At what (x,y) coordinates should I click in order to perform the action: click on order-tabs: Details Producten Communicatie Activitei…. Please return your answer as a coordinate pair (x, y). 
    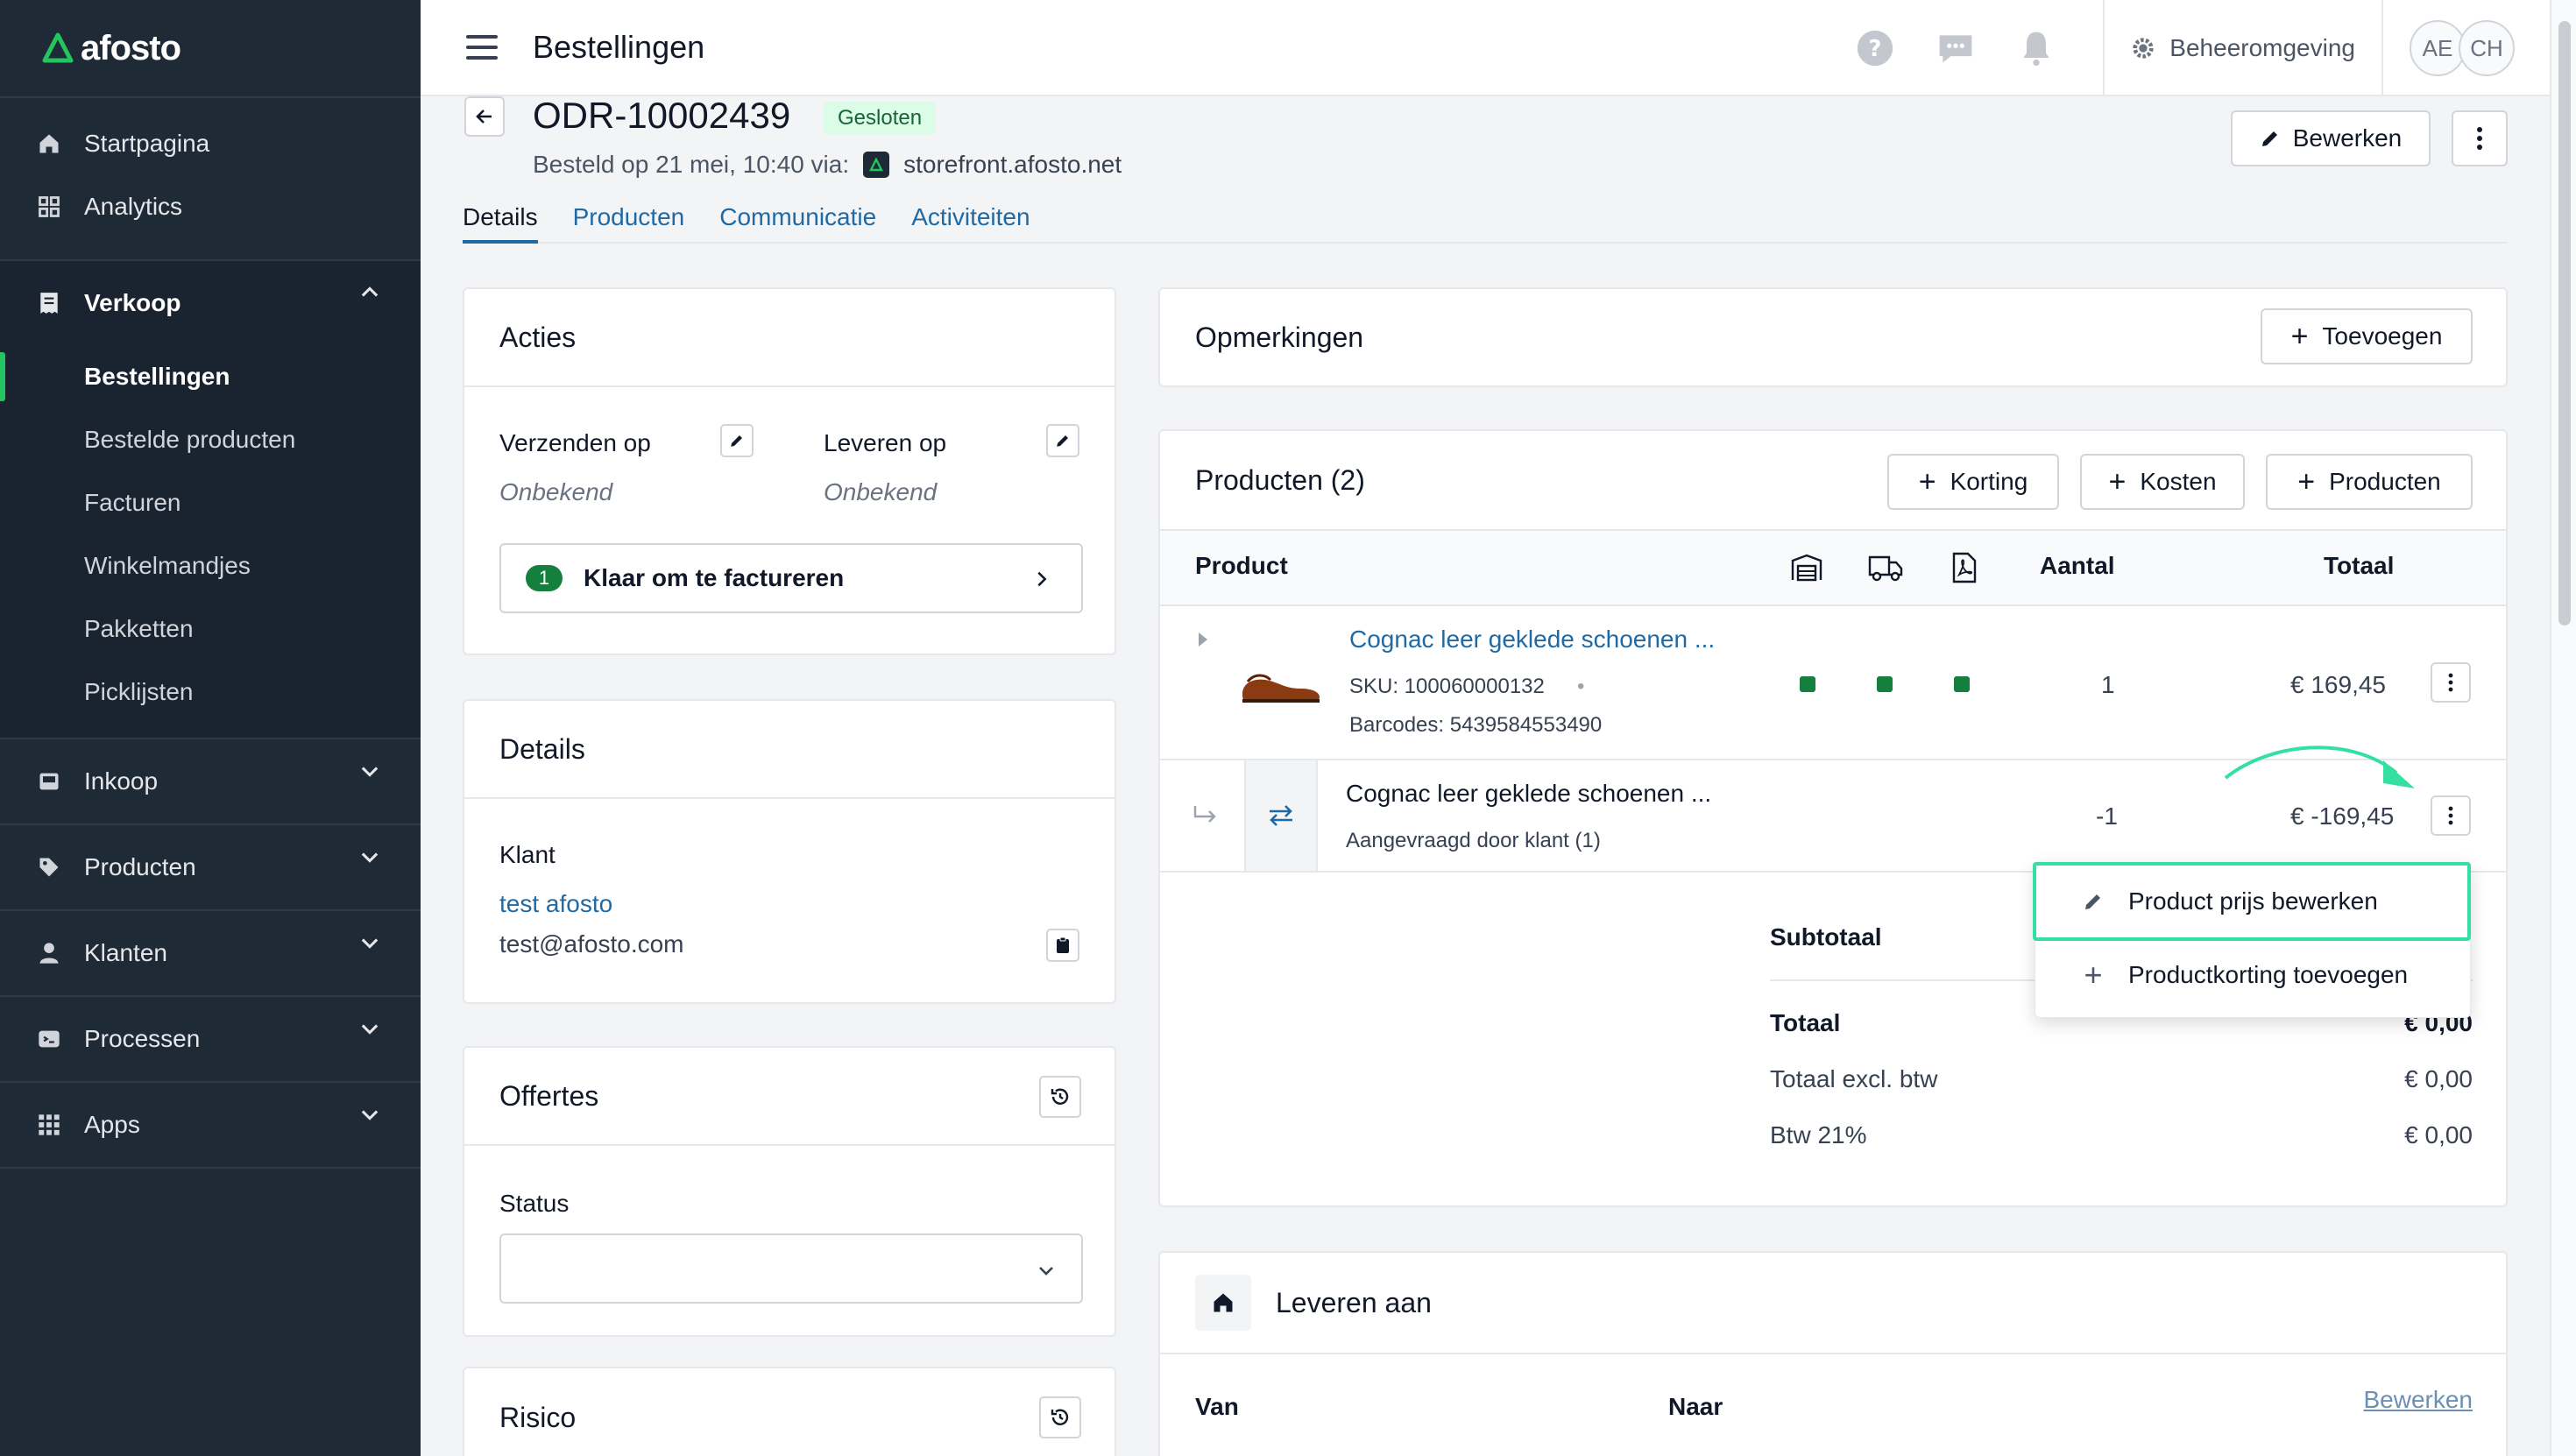
    Looking at the image, I should click on (1485, 223).